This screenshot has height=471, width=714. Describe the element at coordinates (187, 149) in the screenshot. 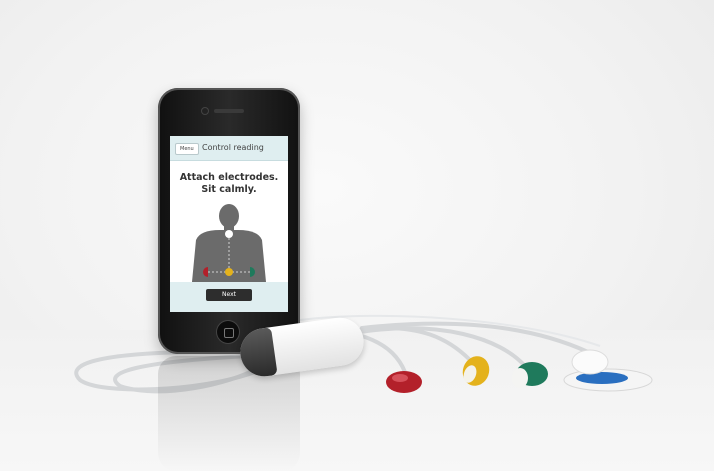

I see `menu-button: Menu` at that location.